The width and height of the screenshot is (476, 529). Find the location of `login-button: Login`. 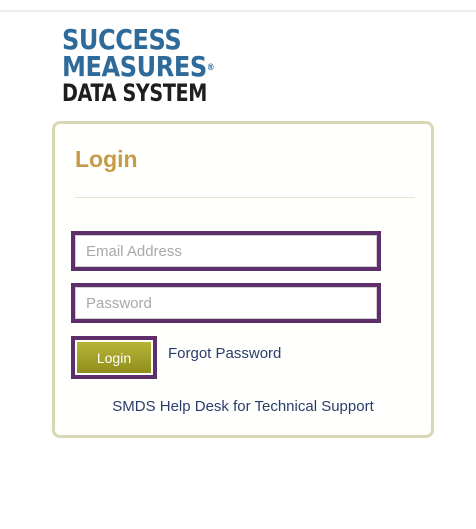

login-button: Login is located at coordinates (114, 357).